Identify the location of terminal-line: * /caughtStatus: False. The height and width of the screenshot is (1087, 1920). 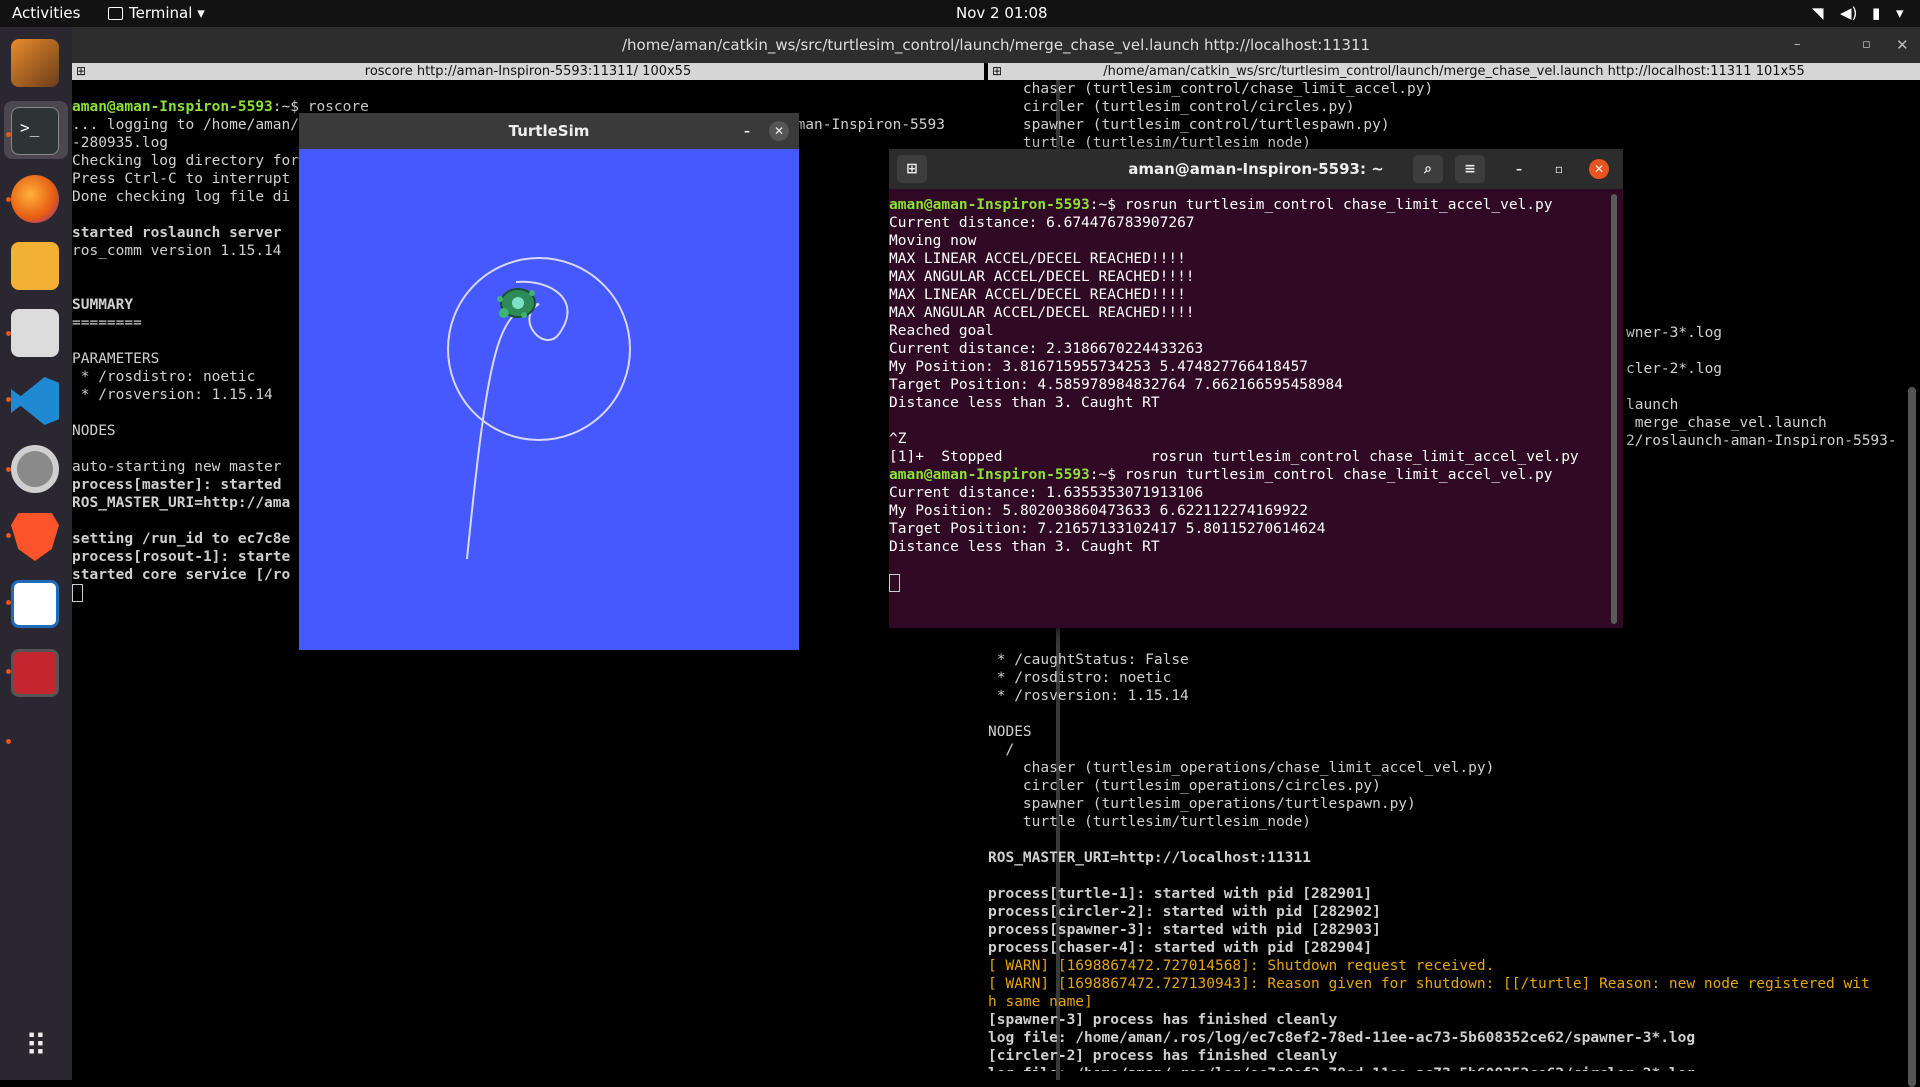
(1092, 660).